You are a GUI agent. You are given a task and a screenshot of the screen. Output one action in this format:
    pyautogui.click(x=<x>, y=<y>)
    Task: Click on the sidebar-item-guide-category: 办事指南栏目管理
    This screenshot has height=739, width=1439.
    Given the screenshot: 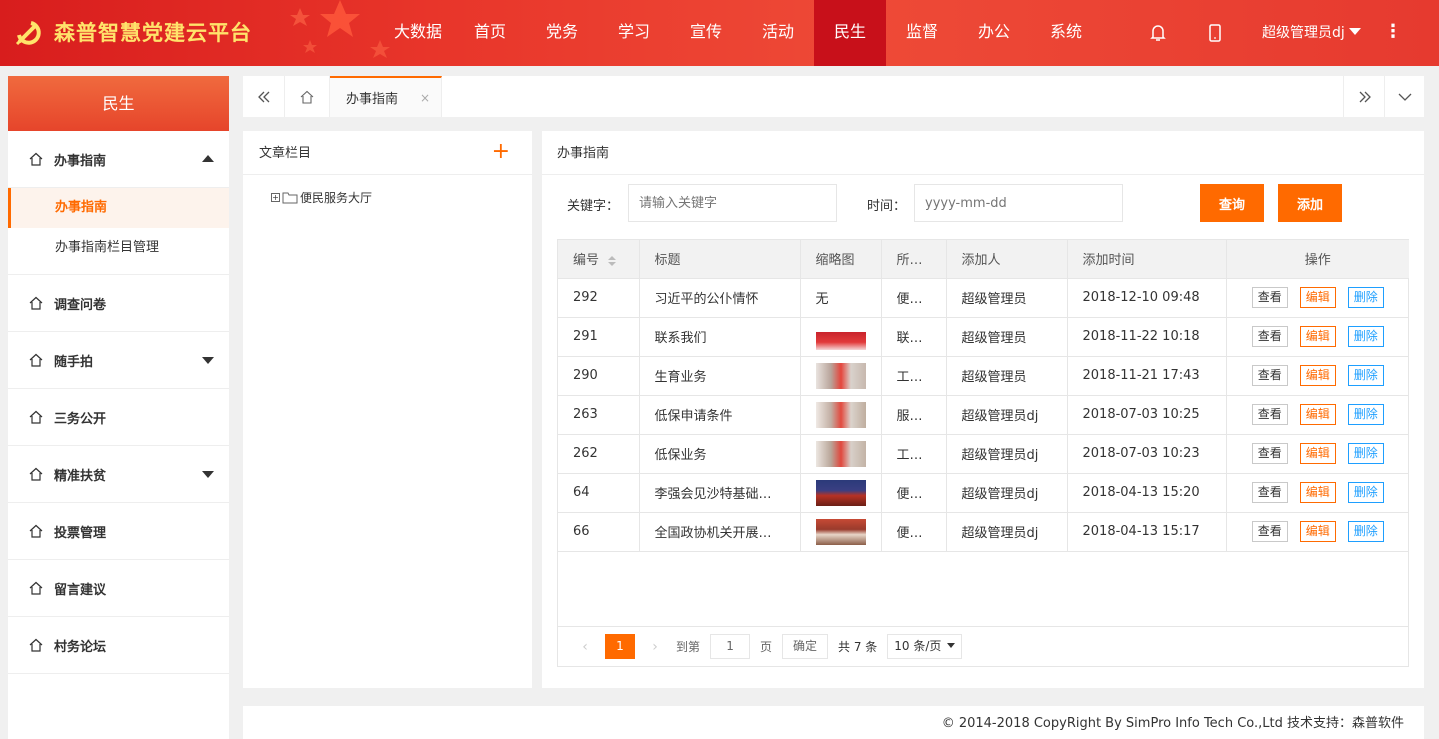 What is the action you would take?
    pyautogui.click(x=118, y=248)
    